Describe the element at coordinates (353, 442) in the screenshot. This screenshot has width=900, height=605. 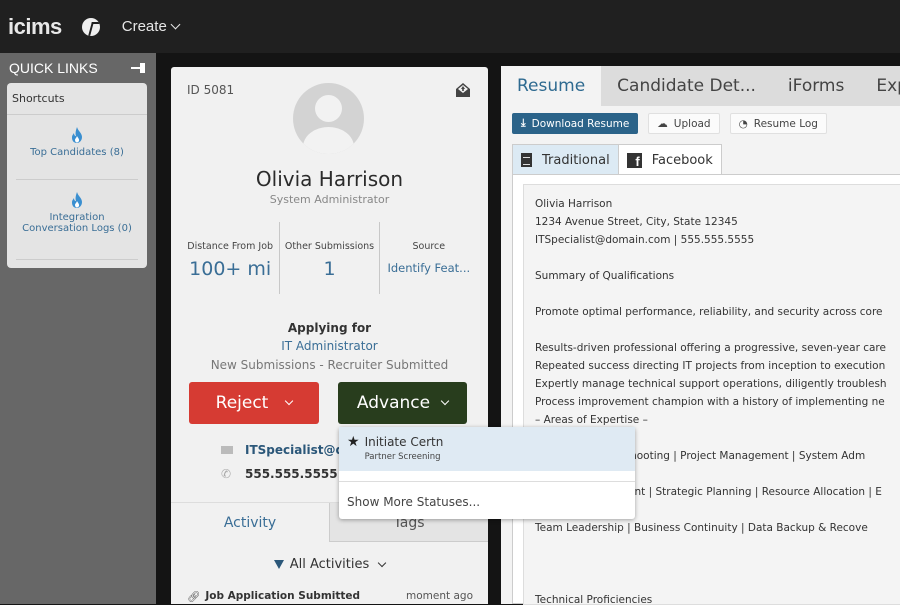
I see `star-icon: ★` at that location.